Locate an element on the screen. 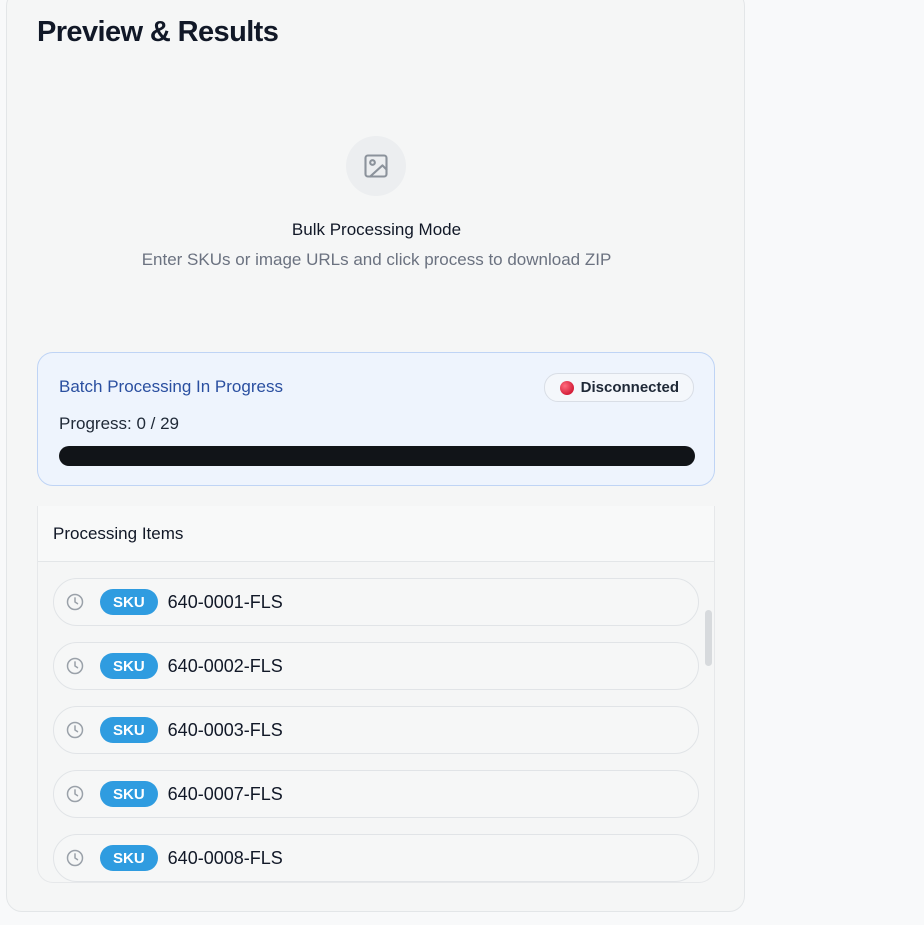 This screenshot has height=925, width=924. list-item: SKU 640-0002-FLS is located at coordinates (376, 666).